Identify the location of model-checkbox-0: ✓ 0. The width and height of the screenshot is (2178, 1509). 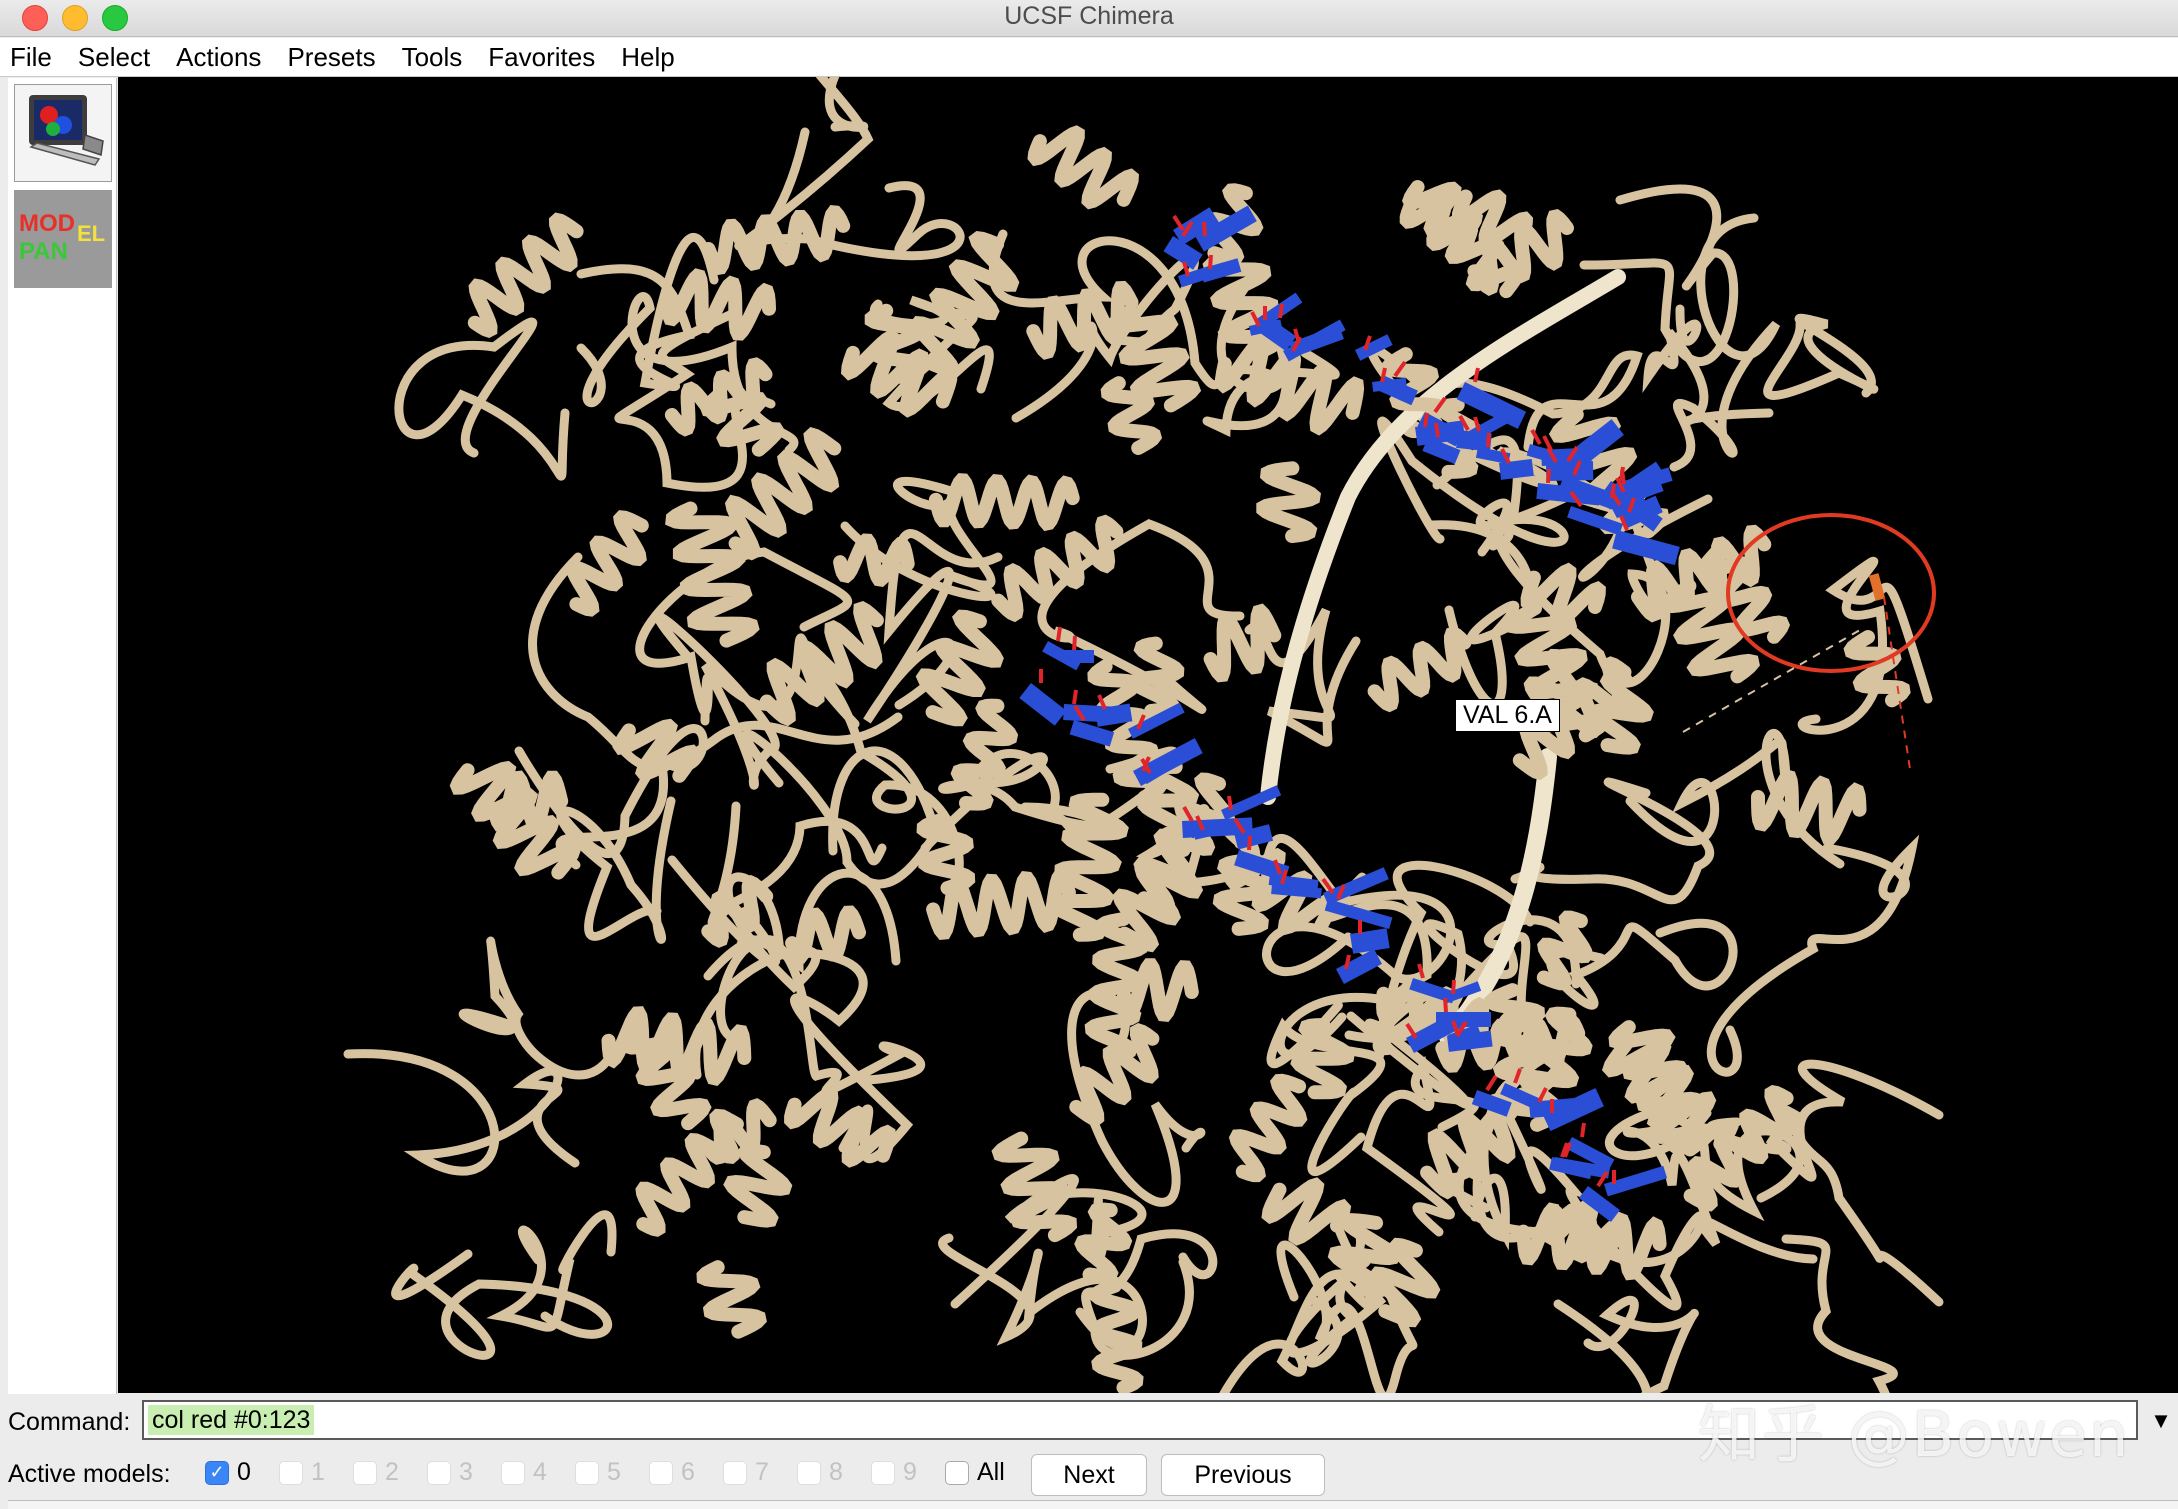
(228, 1472).